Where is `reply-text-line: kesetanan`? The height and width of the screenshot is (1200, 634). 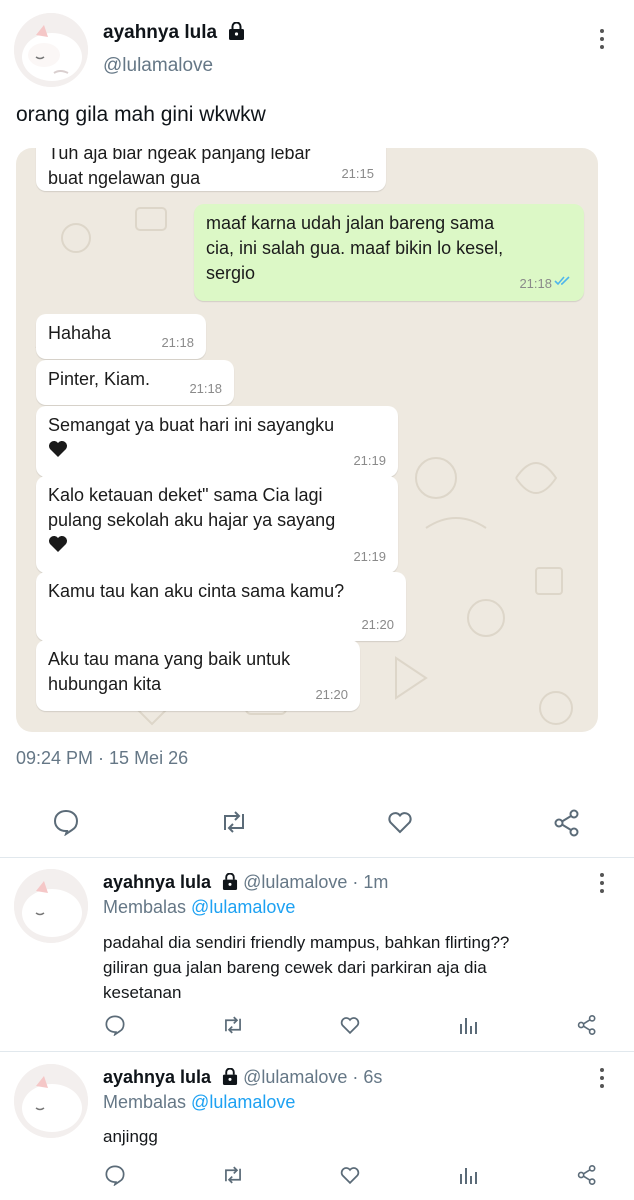 reply-text-line: kesetanan is located at coordinates (142, 992).